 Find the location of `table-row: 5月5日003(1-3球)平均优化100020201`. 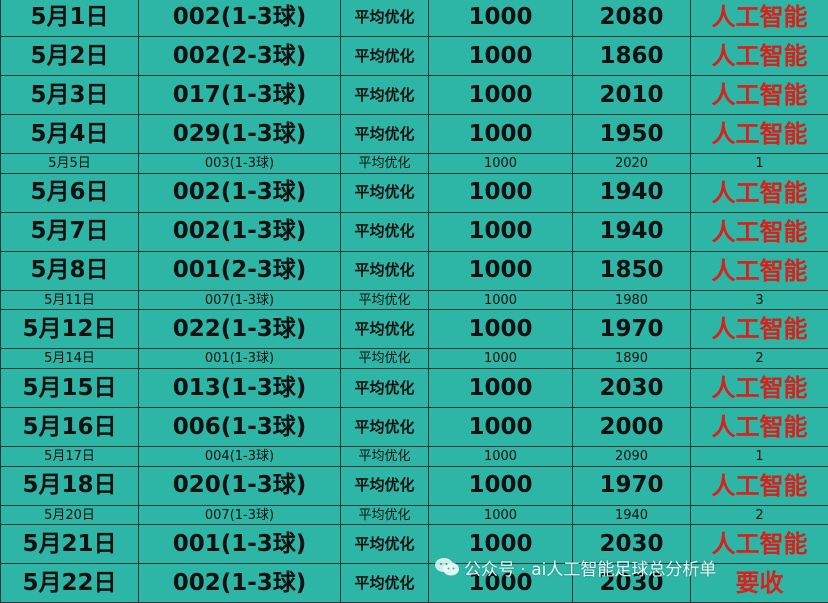

table-row: 5月5日003(1-3球)平均优化100020201 is located at coordinates (414, 164).